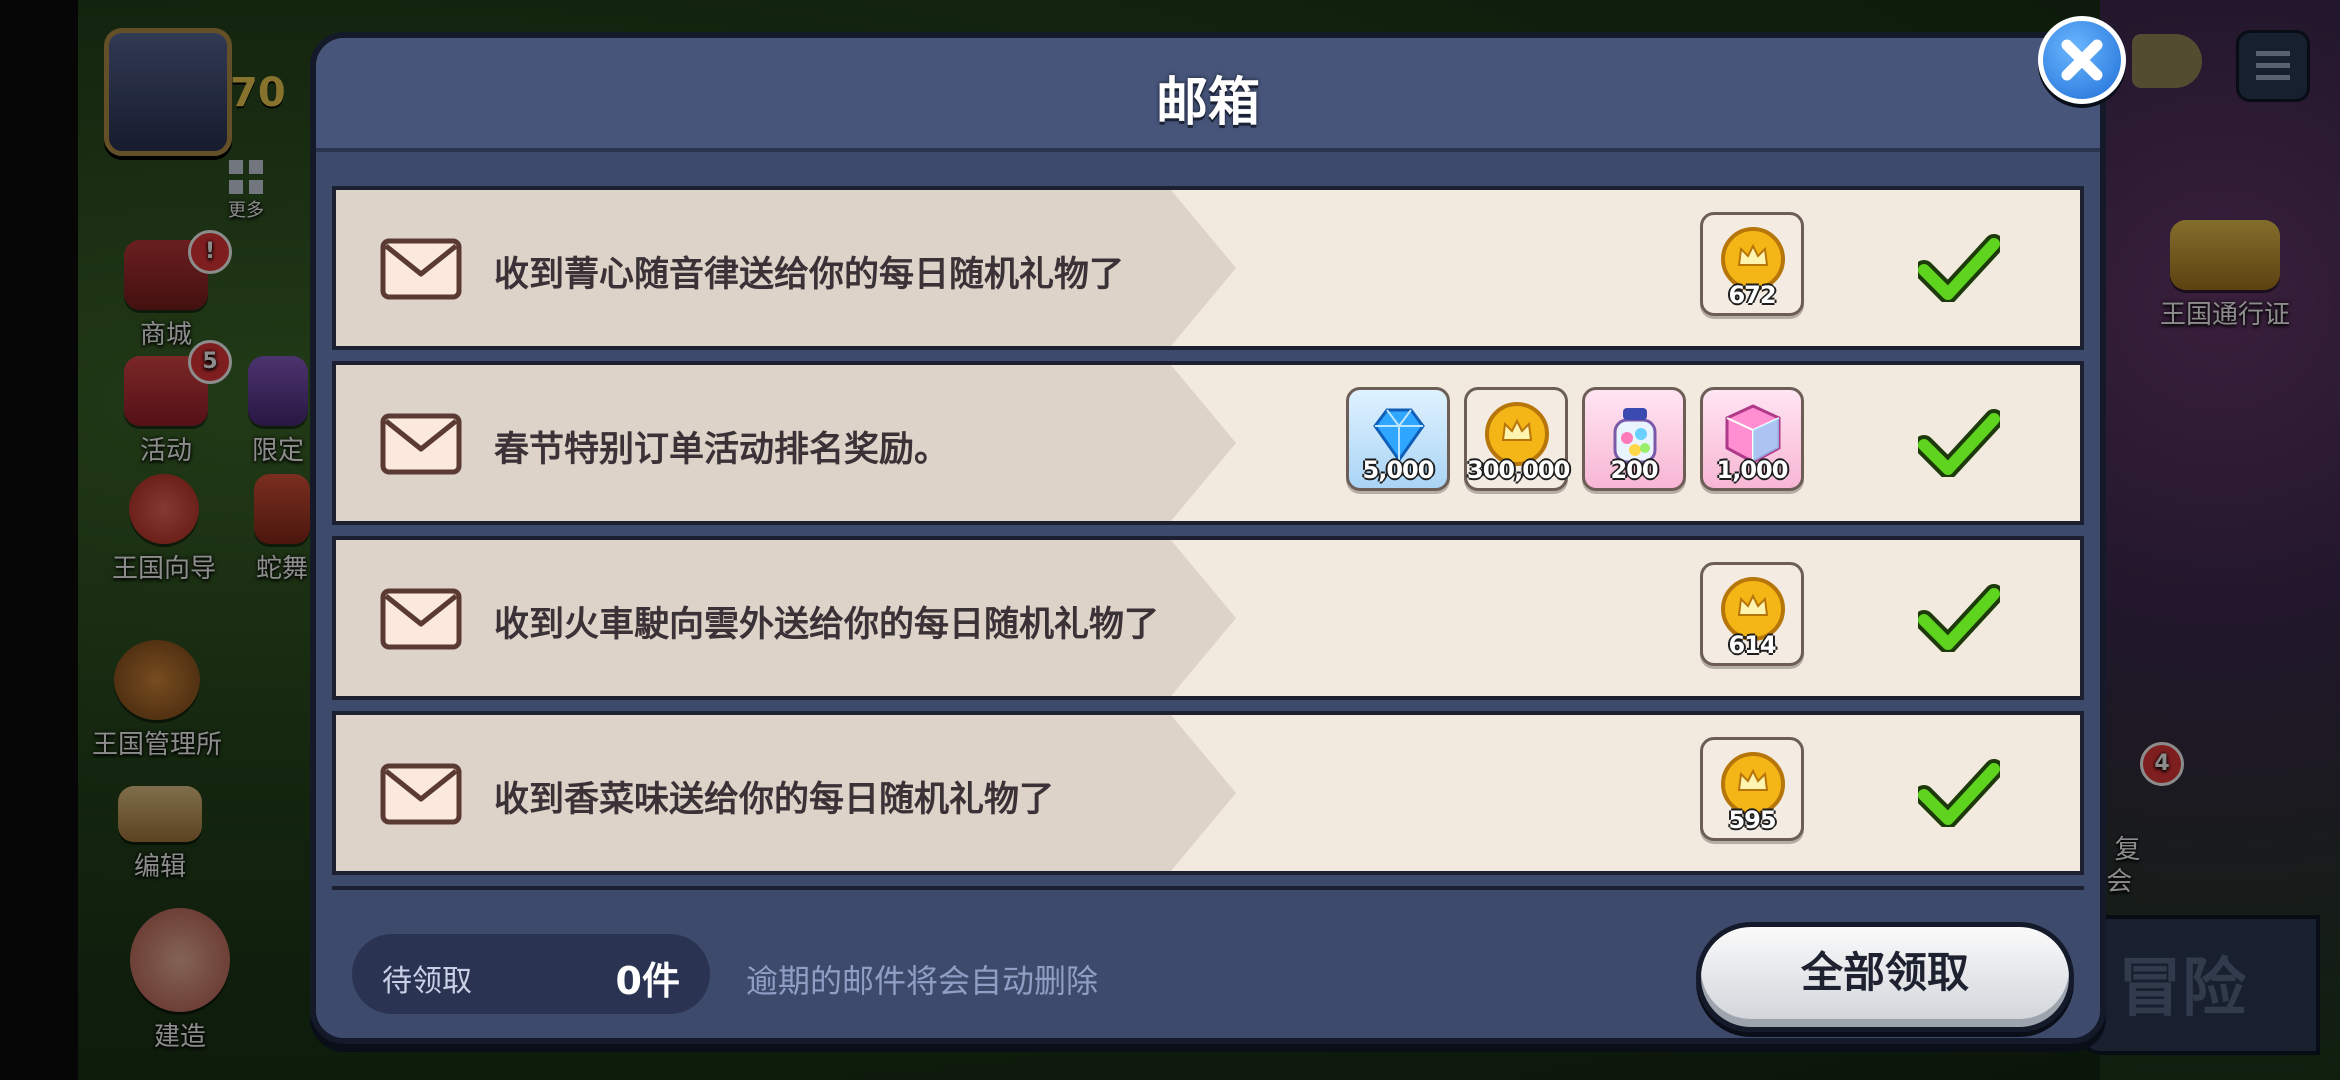 The image size is (2340, 1080). Describe the element at coordinates (827, 625) in the screenshot. I see `mail-text: 收到火車駛向雲外送给你的每日随机礼物了` at that location.